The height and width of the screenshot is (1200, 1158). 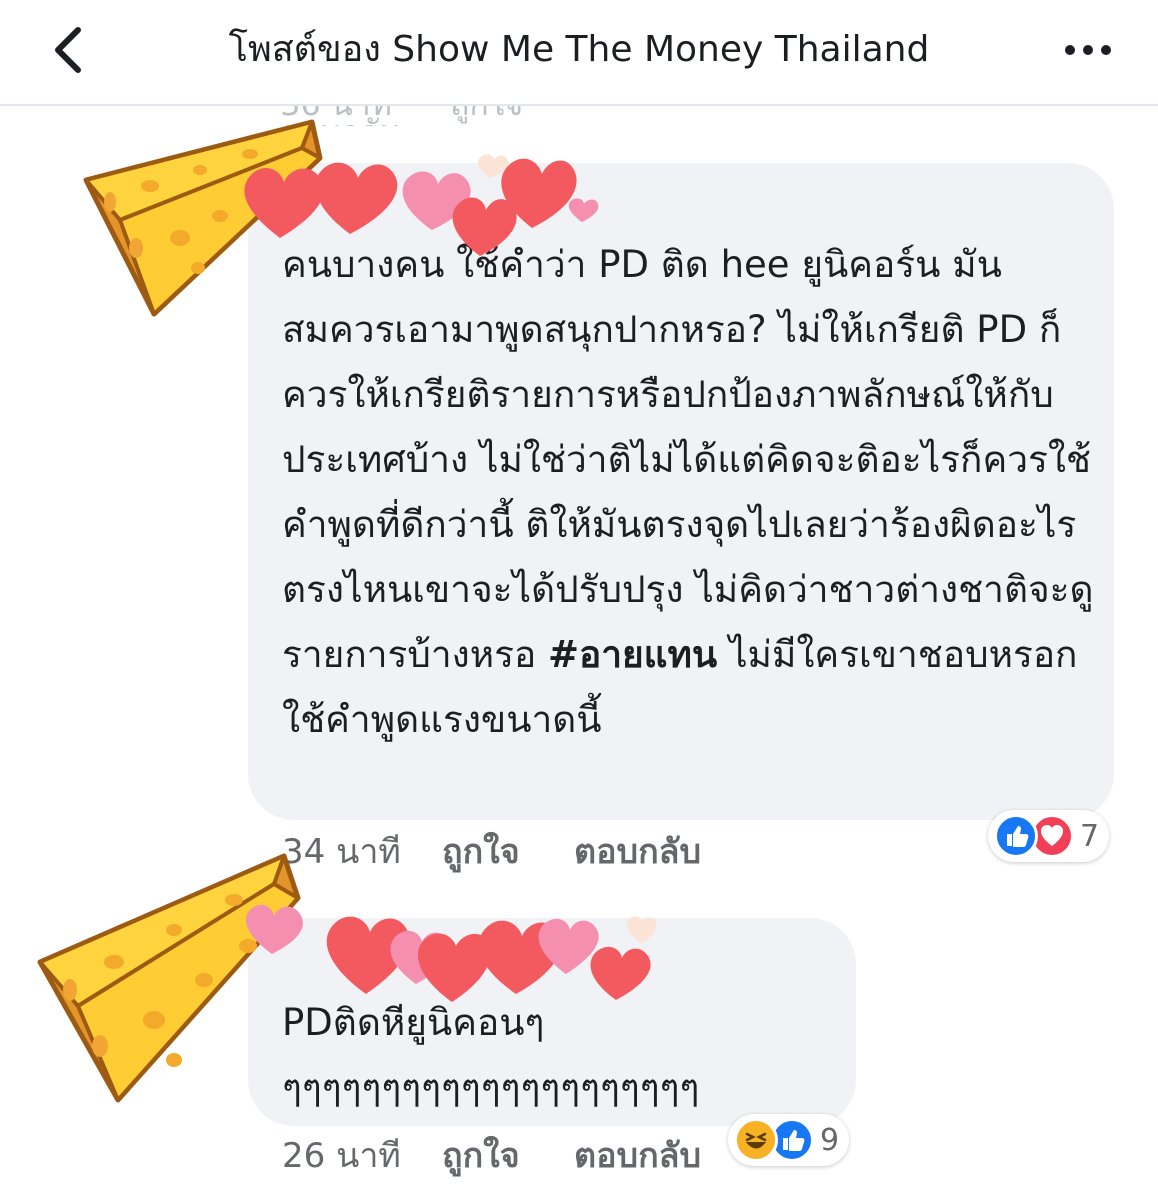 What do you see at coordinates (70, 50) in the screenshot?
I see `back-button` at bounding box center [70, 50].